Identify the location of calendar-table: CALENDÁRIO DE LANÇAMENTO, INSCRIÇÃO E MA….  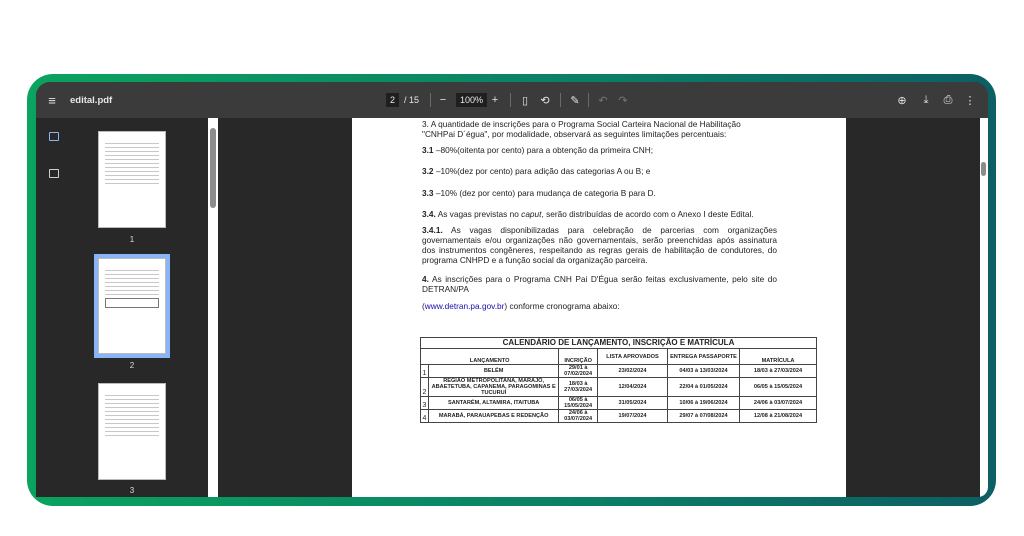
(618, 380).